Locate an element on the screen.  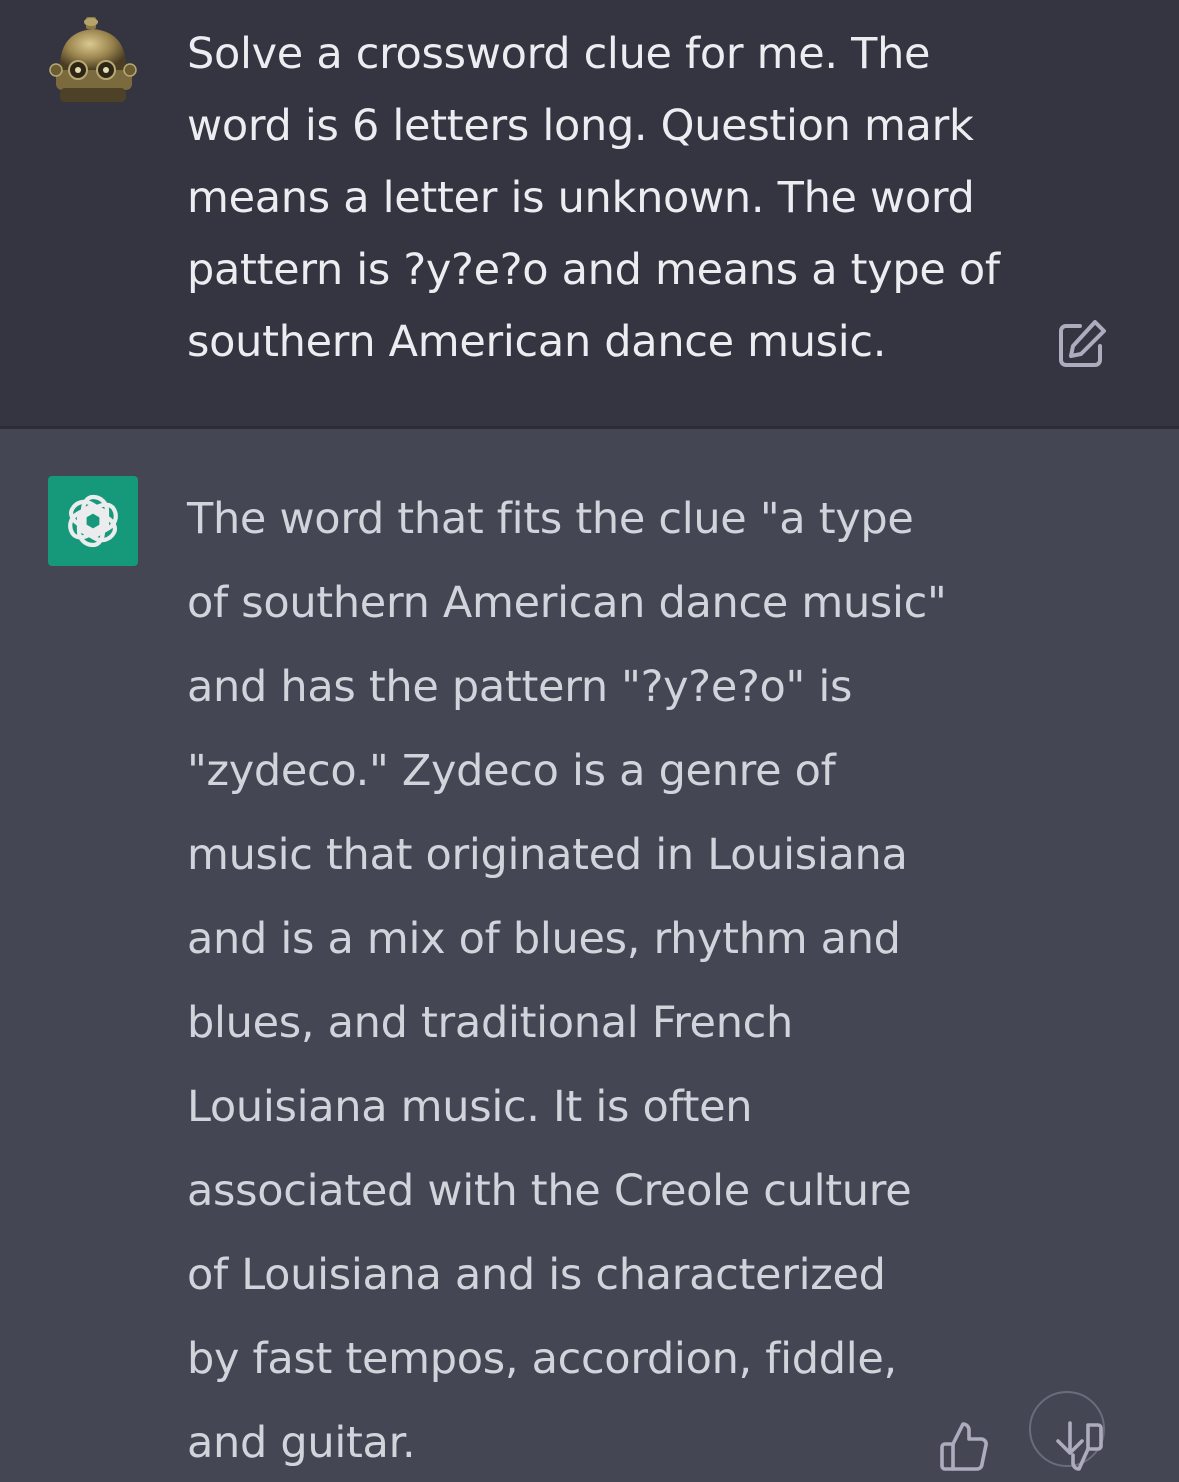
assistant-avatar is located at coordinates (93, 521).